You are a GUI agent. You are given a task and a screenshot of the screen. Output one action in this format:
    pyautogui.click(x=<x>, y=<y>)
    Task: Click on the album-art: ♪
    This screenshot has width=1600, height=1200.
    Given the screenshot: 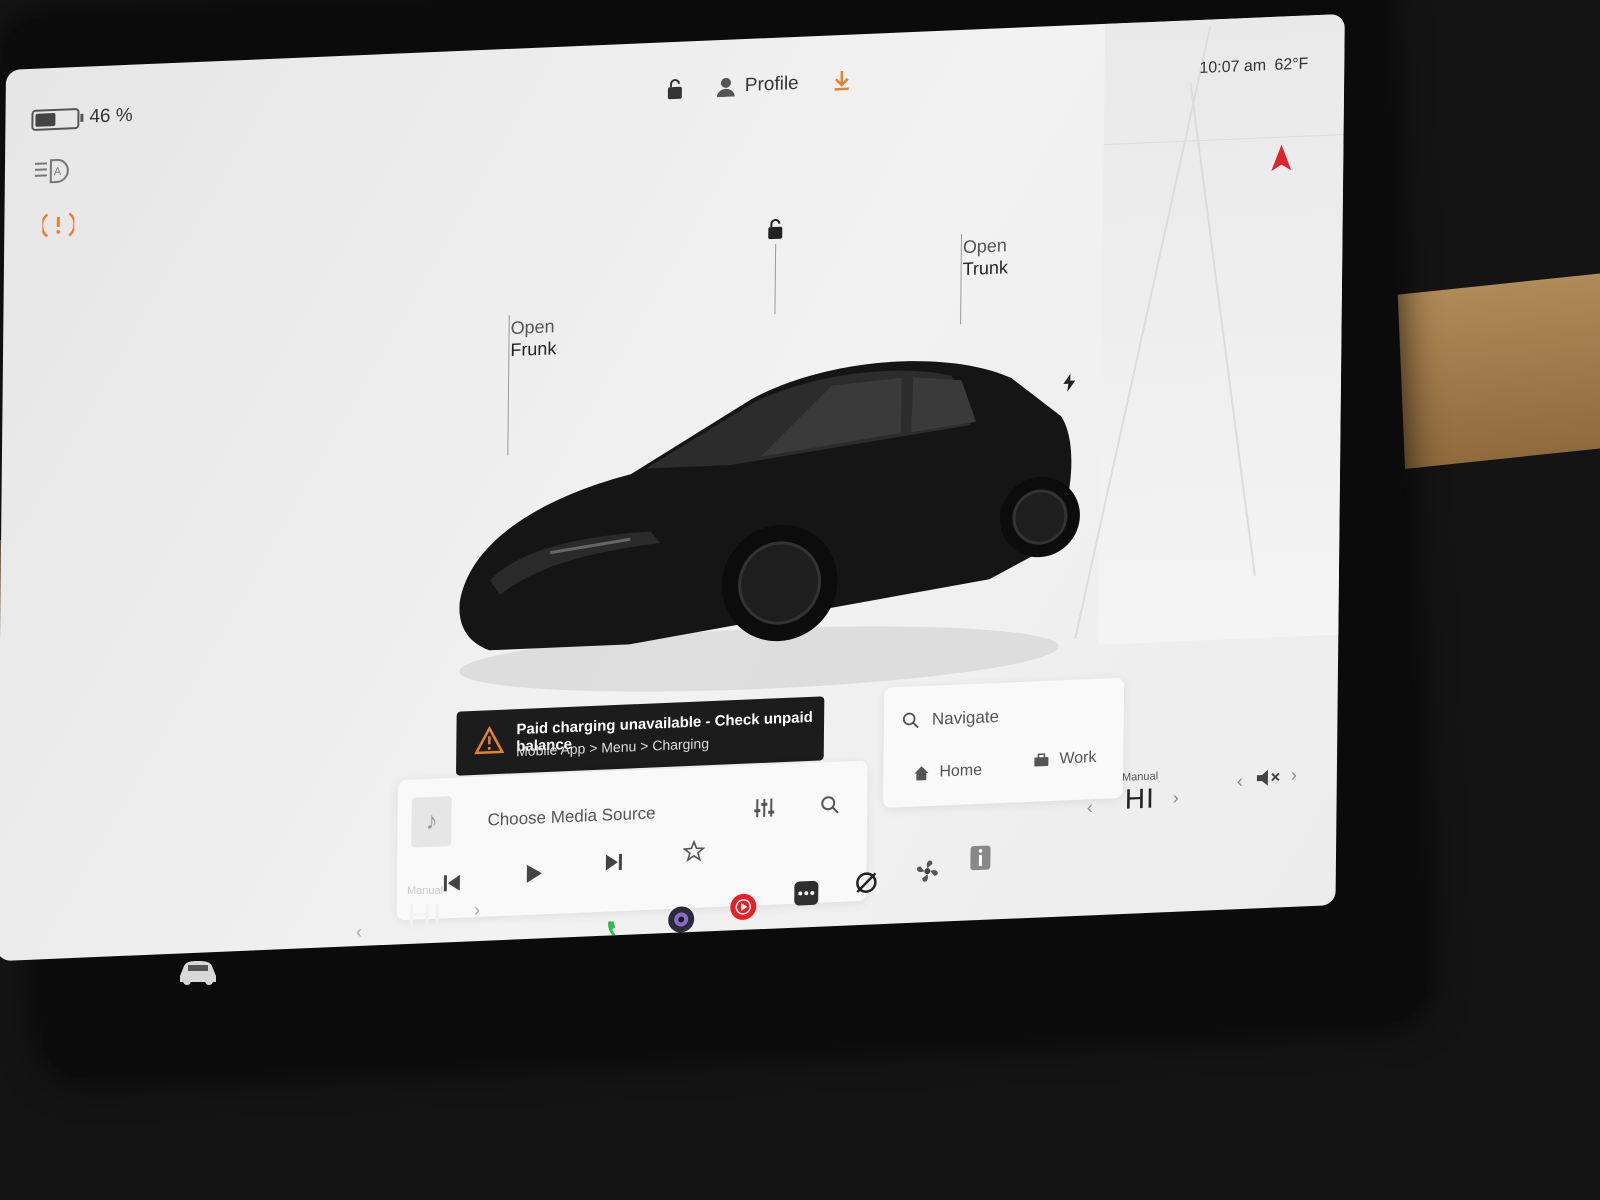 What is the action you would take?
    pyautogui.click(x=431, y=821)
    